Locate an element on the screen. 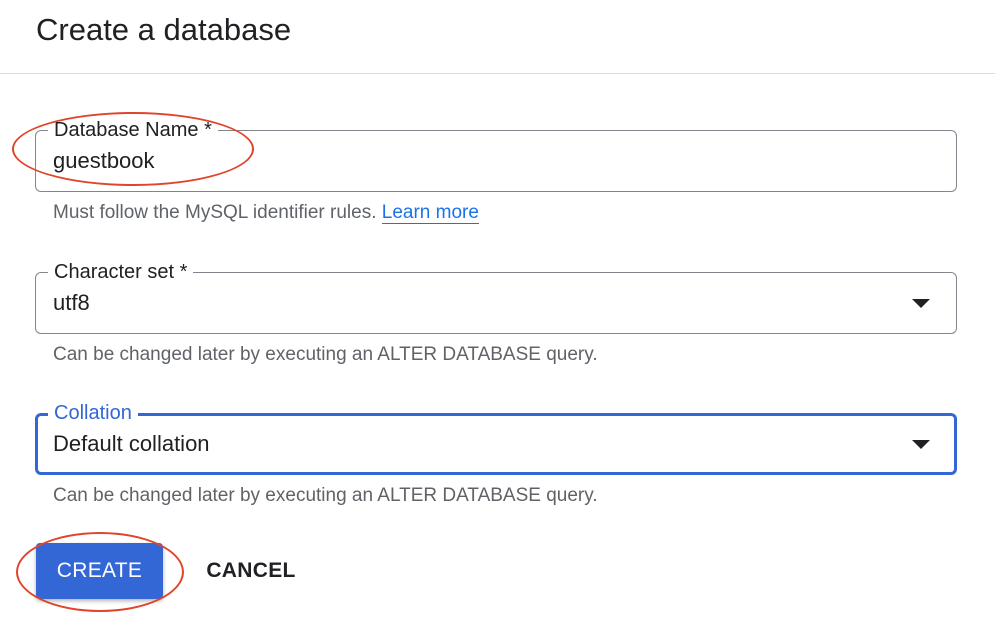  database-name-label: Database Name * is located at coordinates (133, 130).